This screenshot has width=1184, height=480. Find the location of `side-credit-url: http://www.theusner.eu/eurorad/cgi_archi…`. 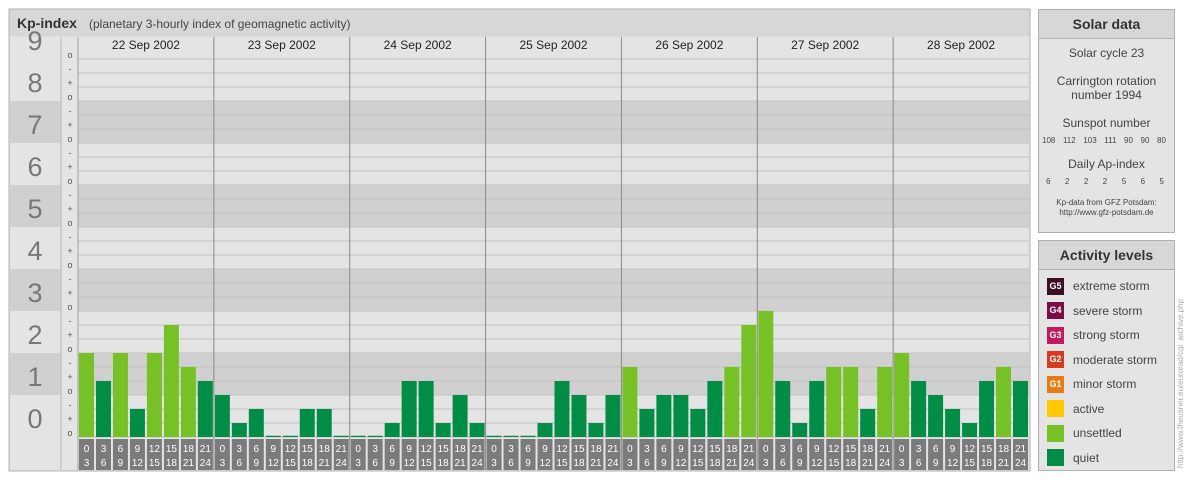

side-credit-url: http://www.theusner.eu/eurorad/cgi_archi… is located at coordinates (1180, 383).